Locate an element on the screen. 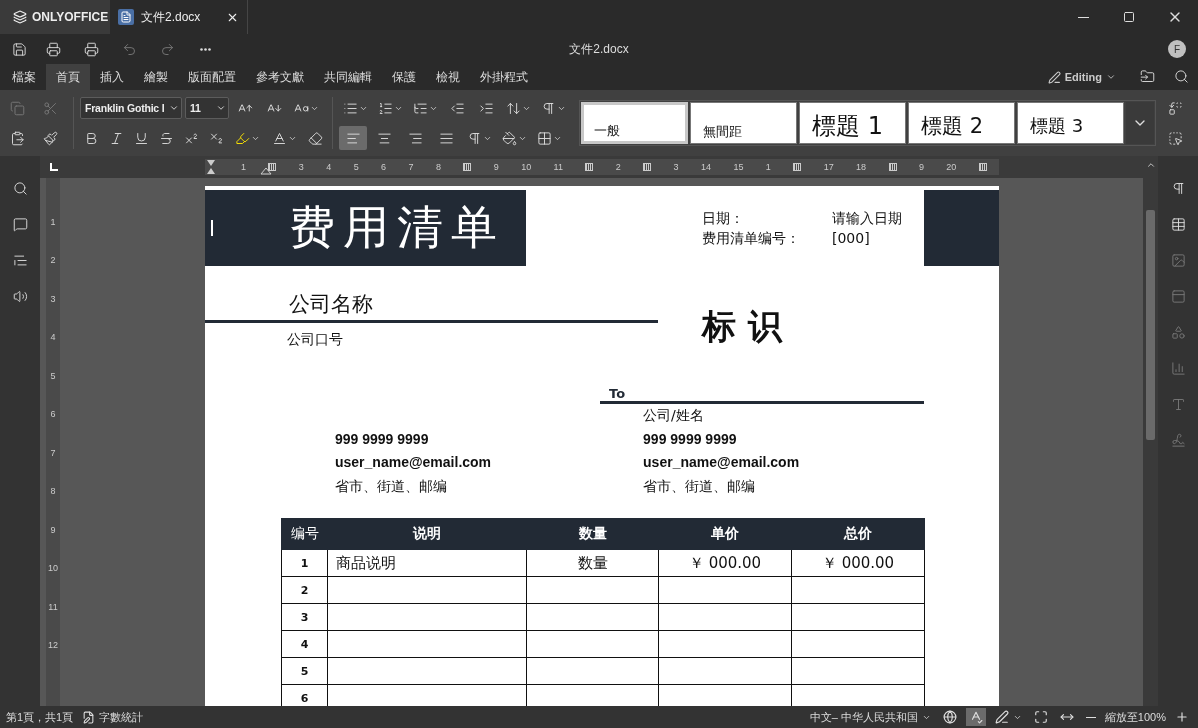 The width and height of the screenshot is (1198, 728). style-preset: 一般 is located at coordinates (634, 123).